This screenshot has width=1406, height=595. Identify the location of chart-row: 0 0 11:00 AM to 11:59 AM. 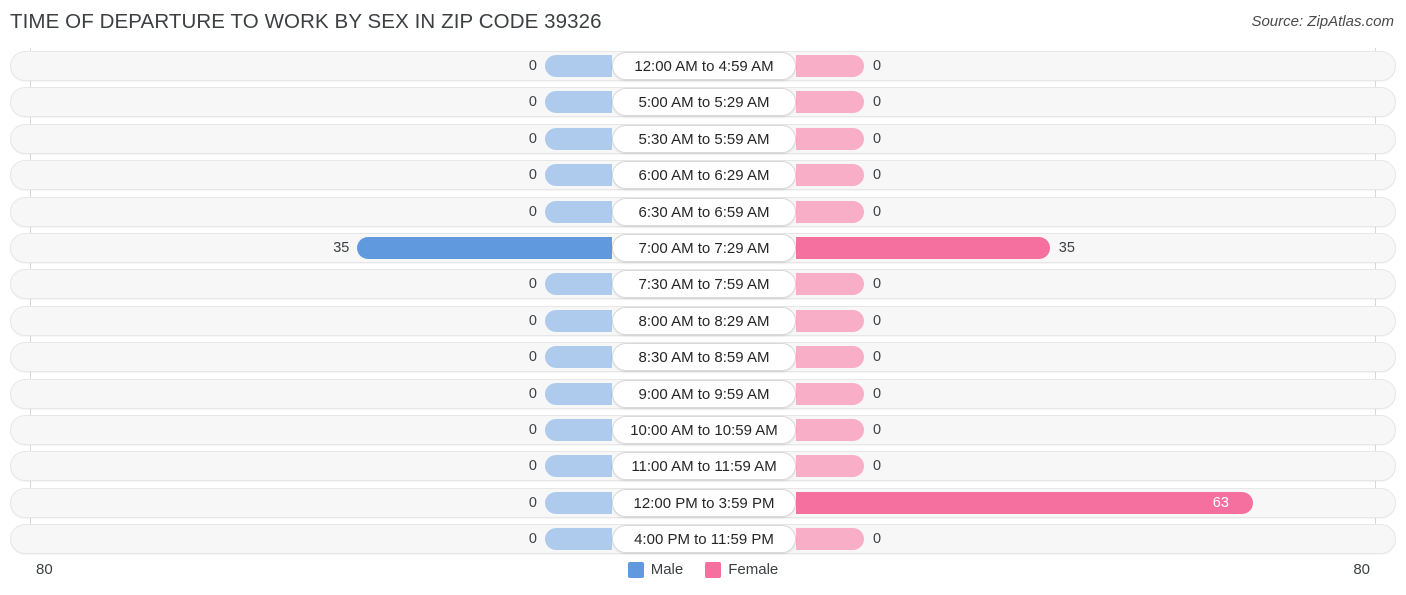
(703, 466).